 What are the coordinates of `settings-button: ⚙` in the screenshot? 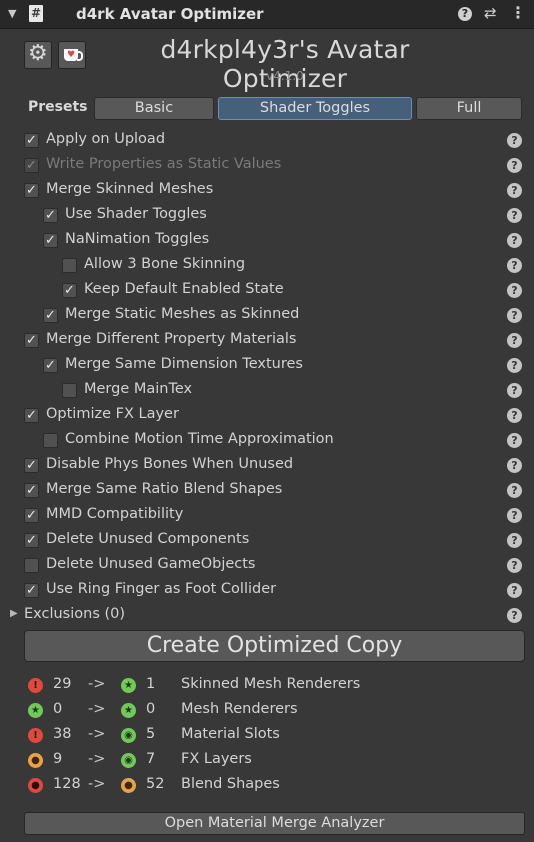 It's located at (38, 55).